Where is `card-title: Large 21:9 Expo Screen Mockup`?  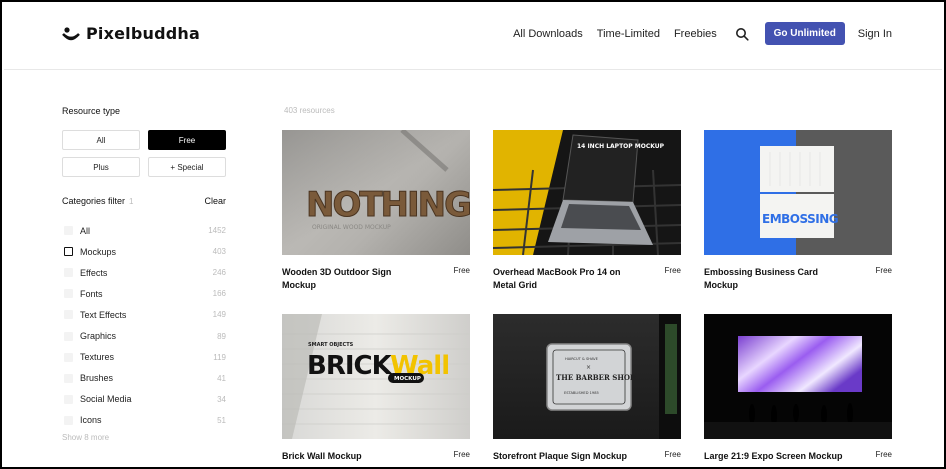 card-title: Large 21:9 Expo Screen Mockup is located at coordinates (774, 456).